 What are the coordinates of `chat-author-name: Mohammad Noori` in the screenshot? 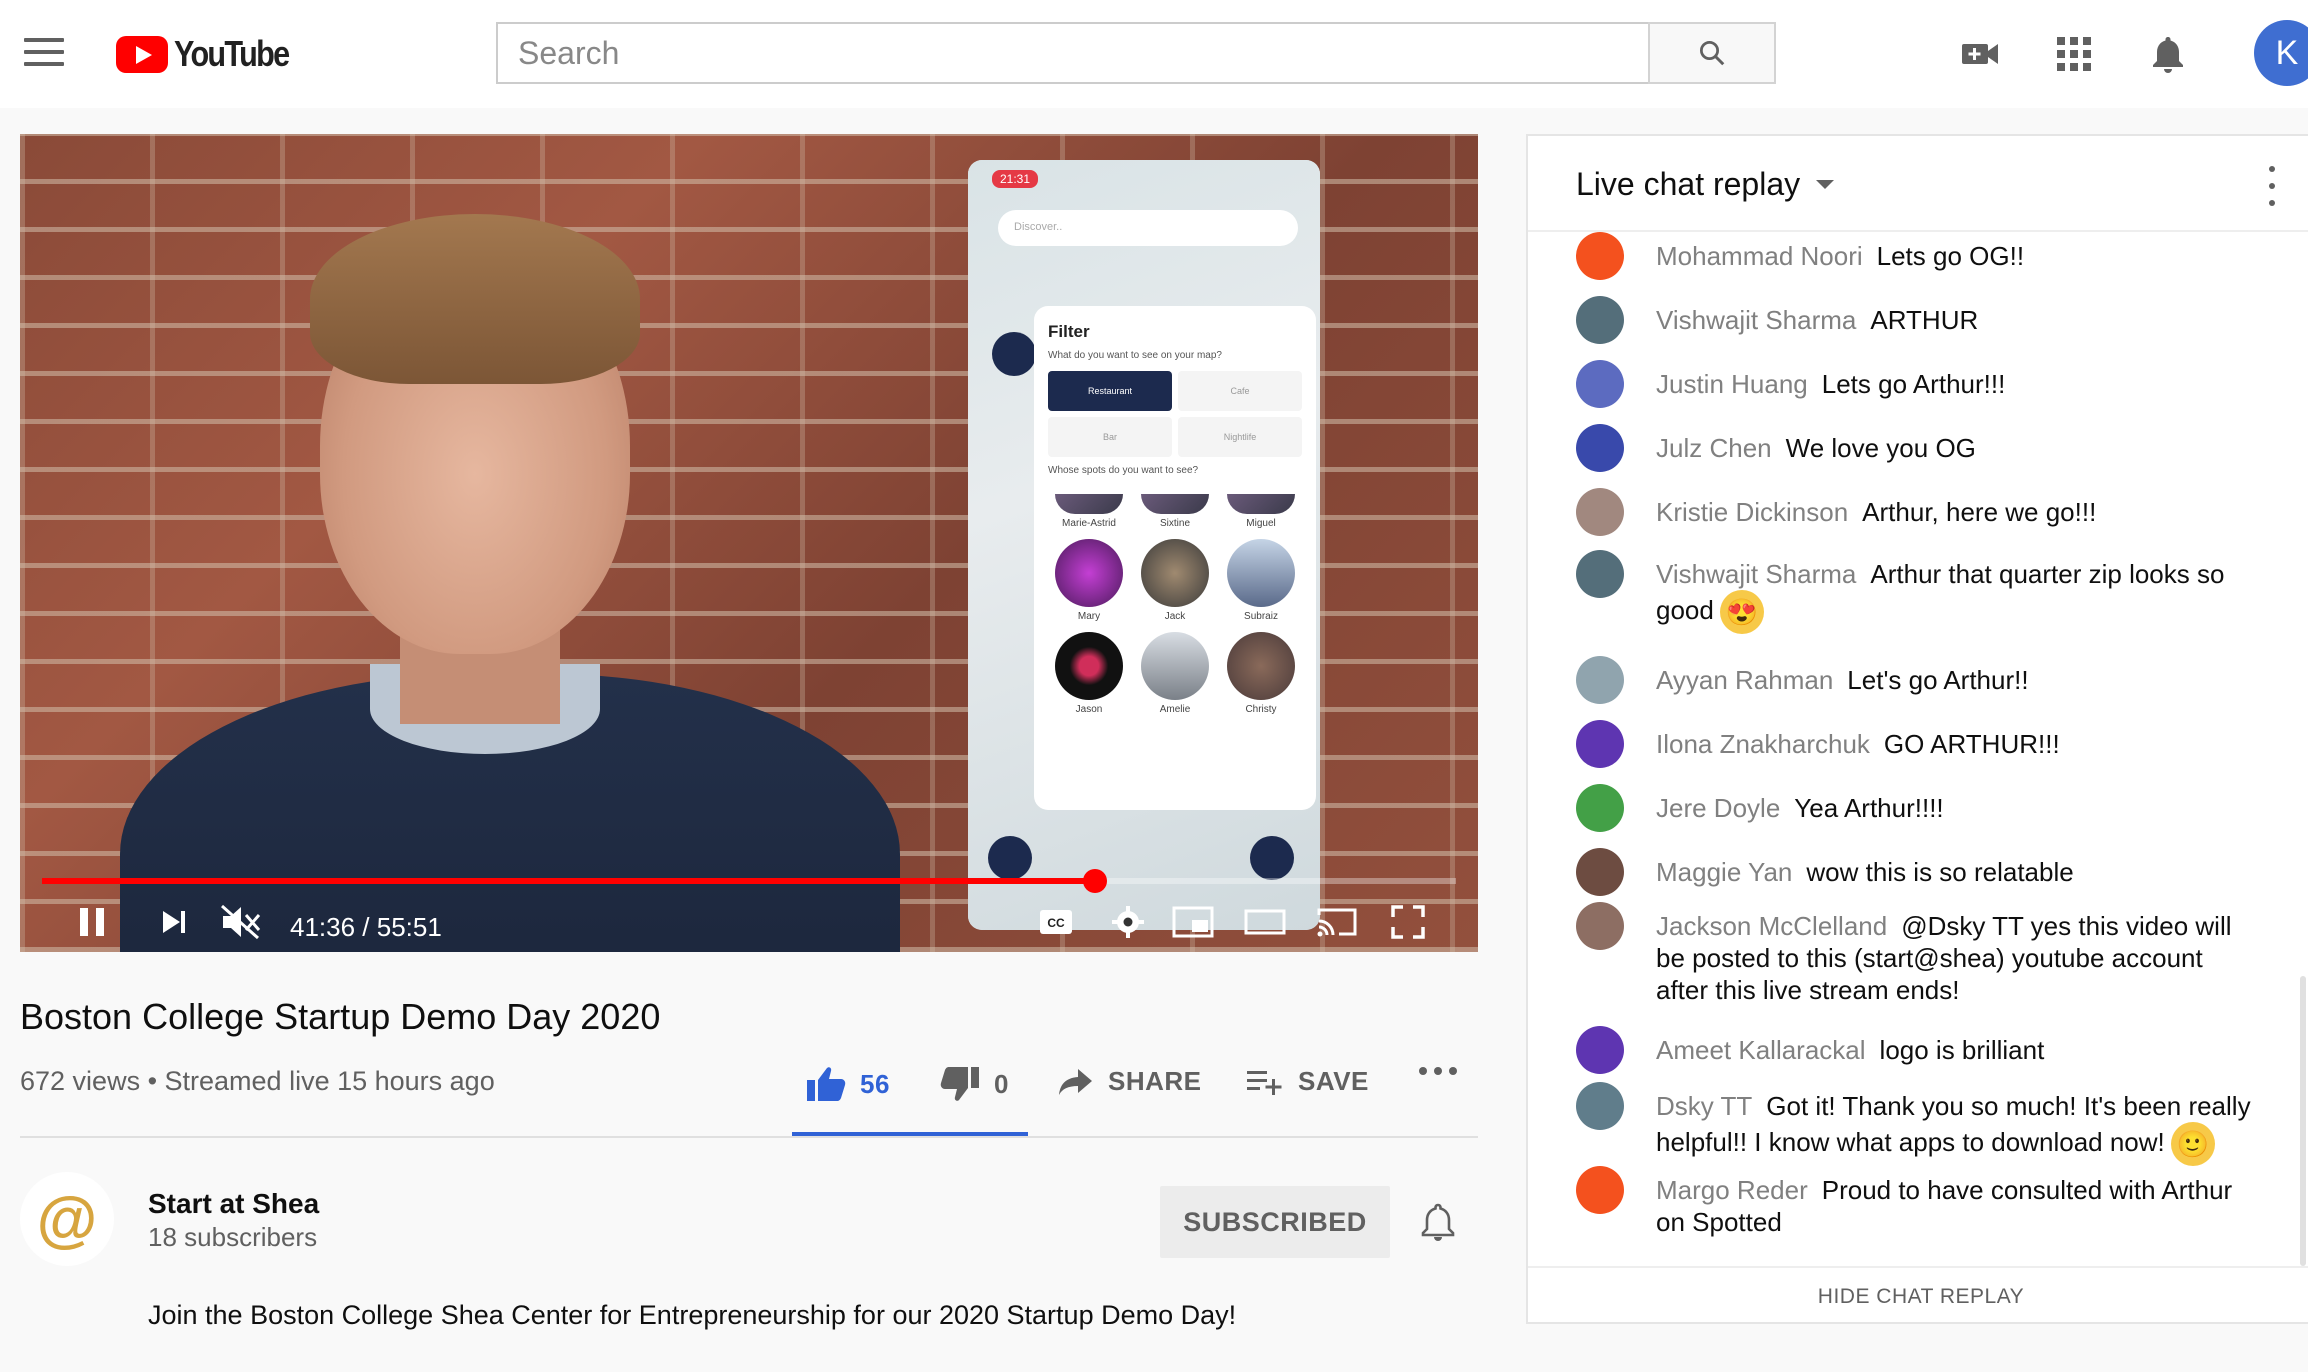 It's located at (1759, 256).